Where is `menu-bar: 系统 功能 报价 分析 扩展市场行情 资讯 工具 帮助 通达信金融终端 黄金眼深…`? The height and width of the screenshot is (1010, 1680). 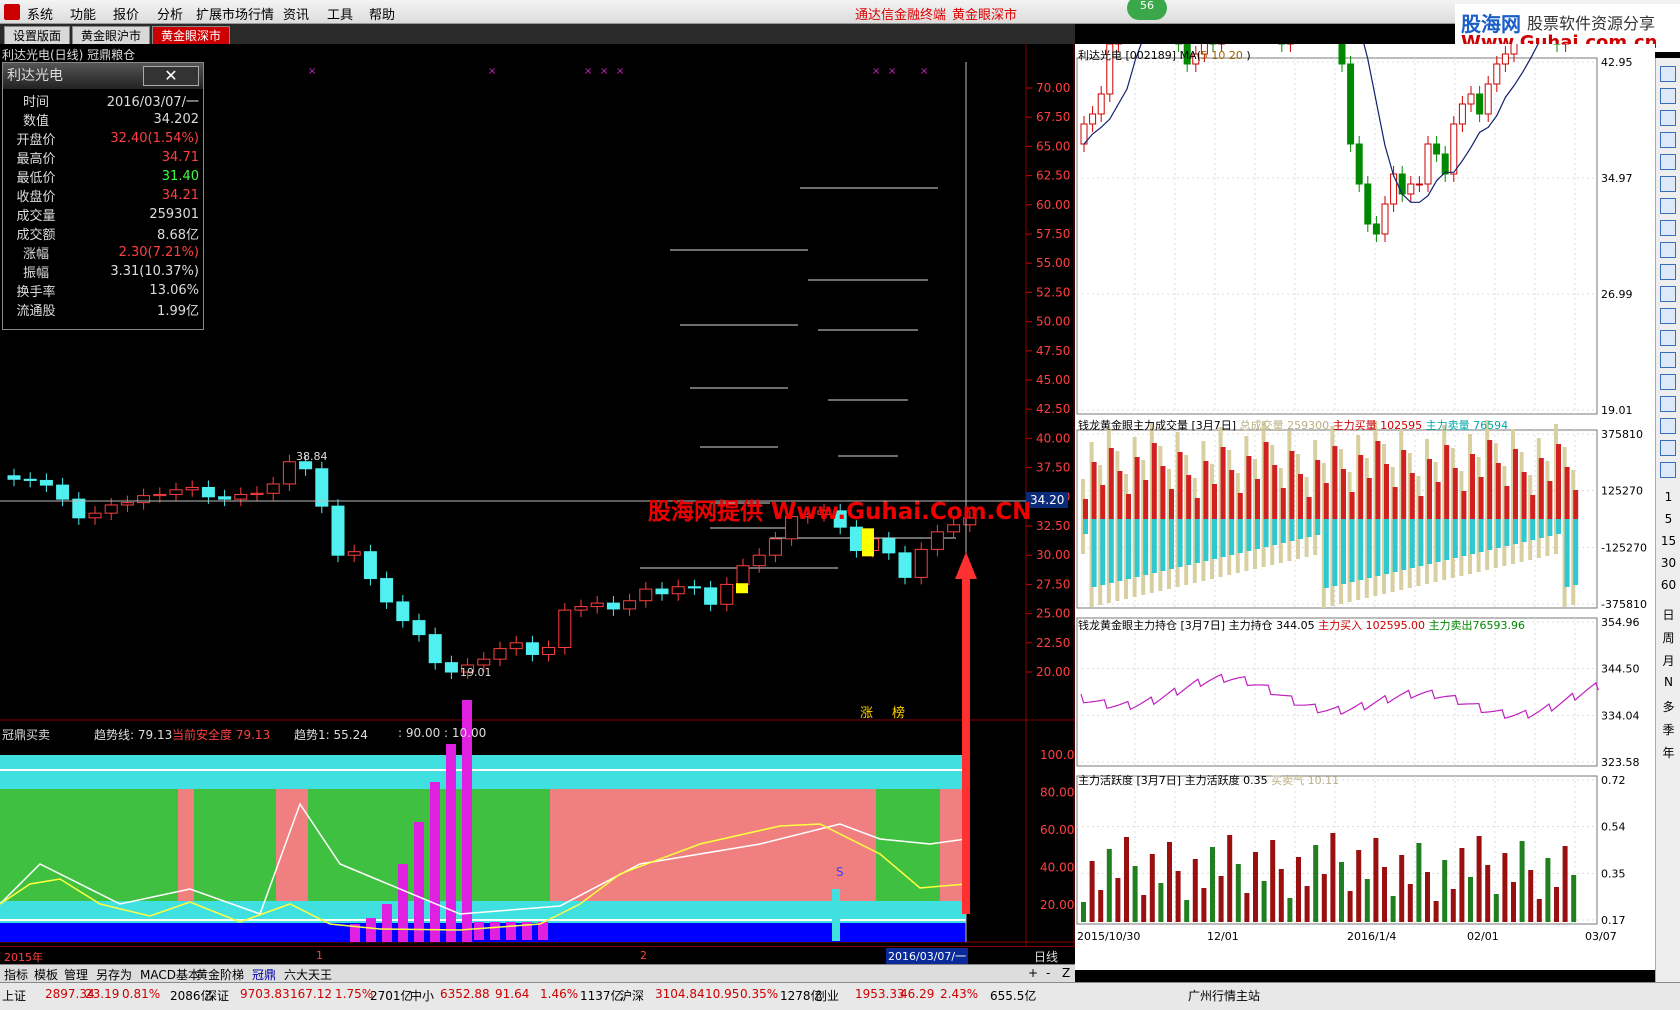
menu-bar: 系统 功能 报价 分析 扩展市场行情 资讯 工具 帮助 通达信金融终端 黄金眼深… is located at coordinates (840, 12).